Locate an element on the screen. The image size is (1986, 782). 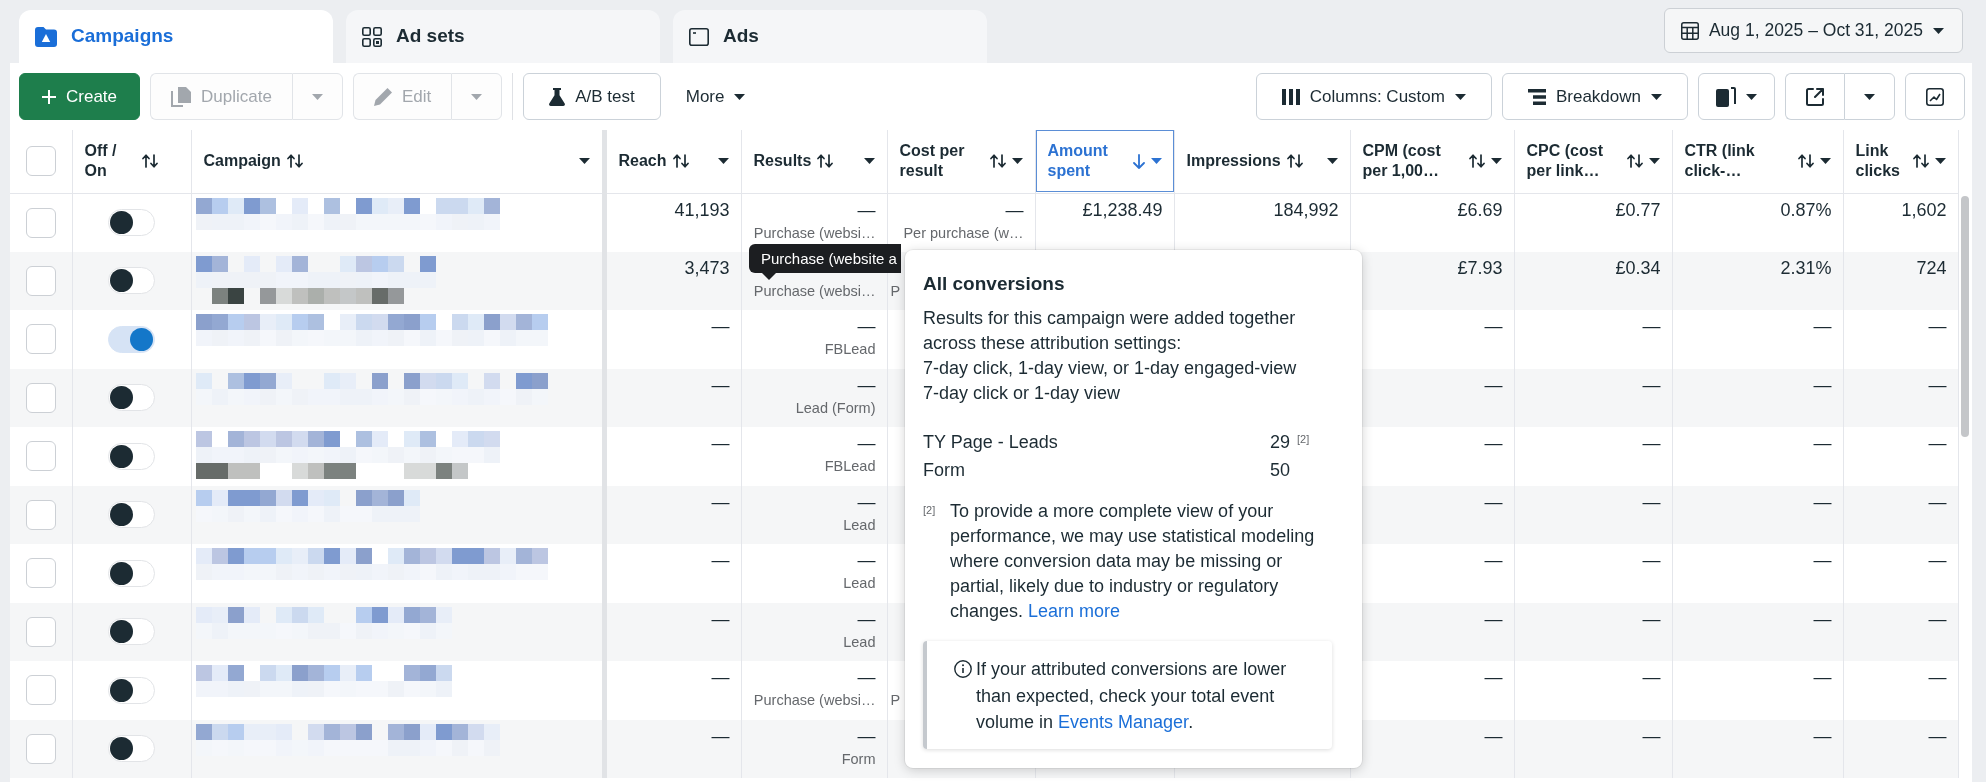
reports-button is located at coordinates (1736, 96).